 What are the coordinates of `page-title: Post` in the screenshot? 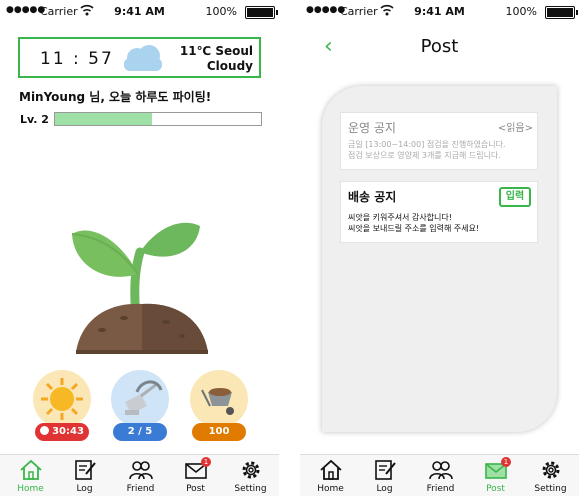 It's located at (439, 46).